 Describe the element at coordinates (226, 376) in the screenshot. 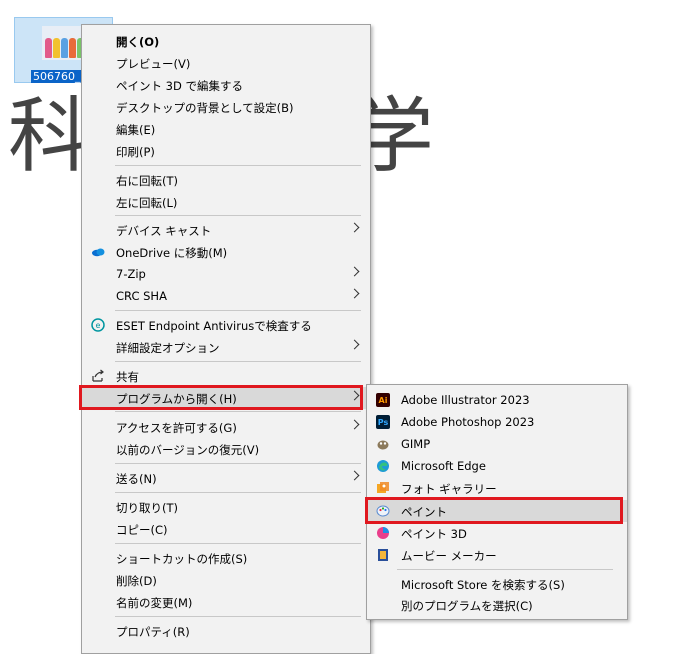

I see `menu-item-share: 共有` at that location.